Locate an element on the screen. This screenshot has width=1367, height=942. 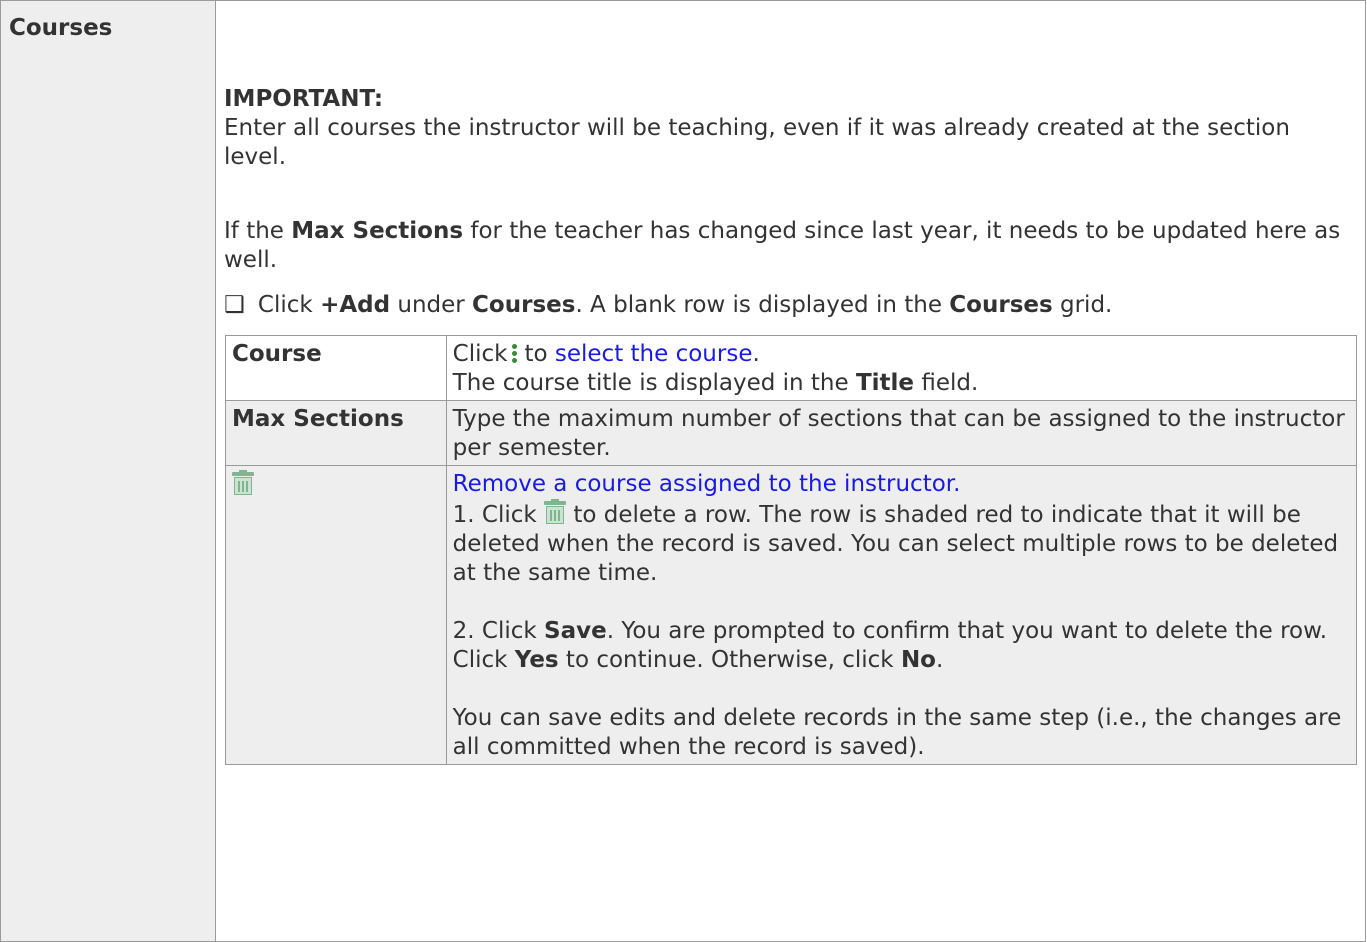
trash-icon is located at coordinates (243, 483).